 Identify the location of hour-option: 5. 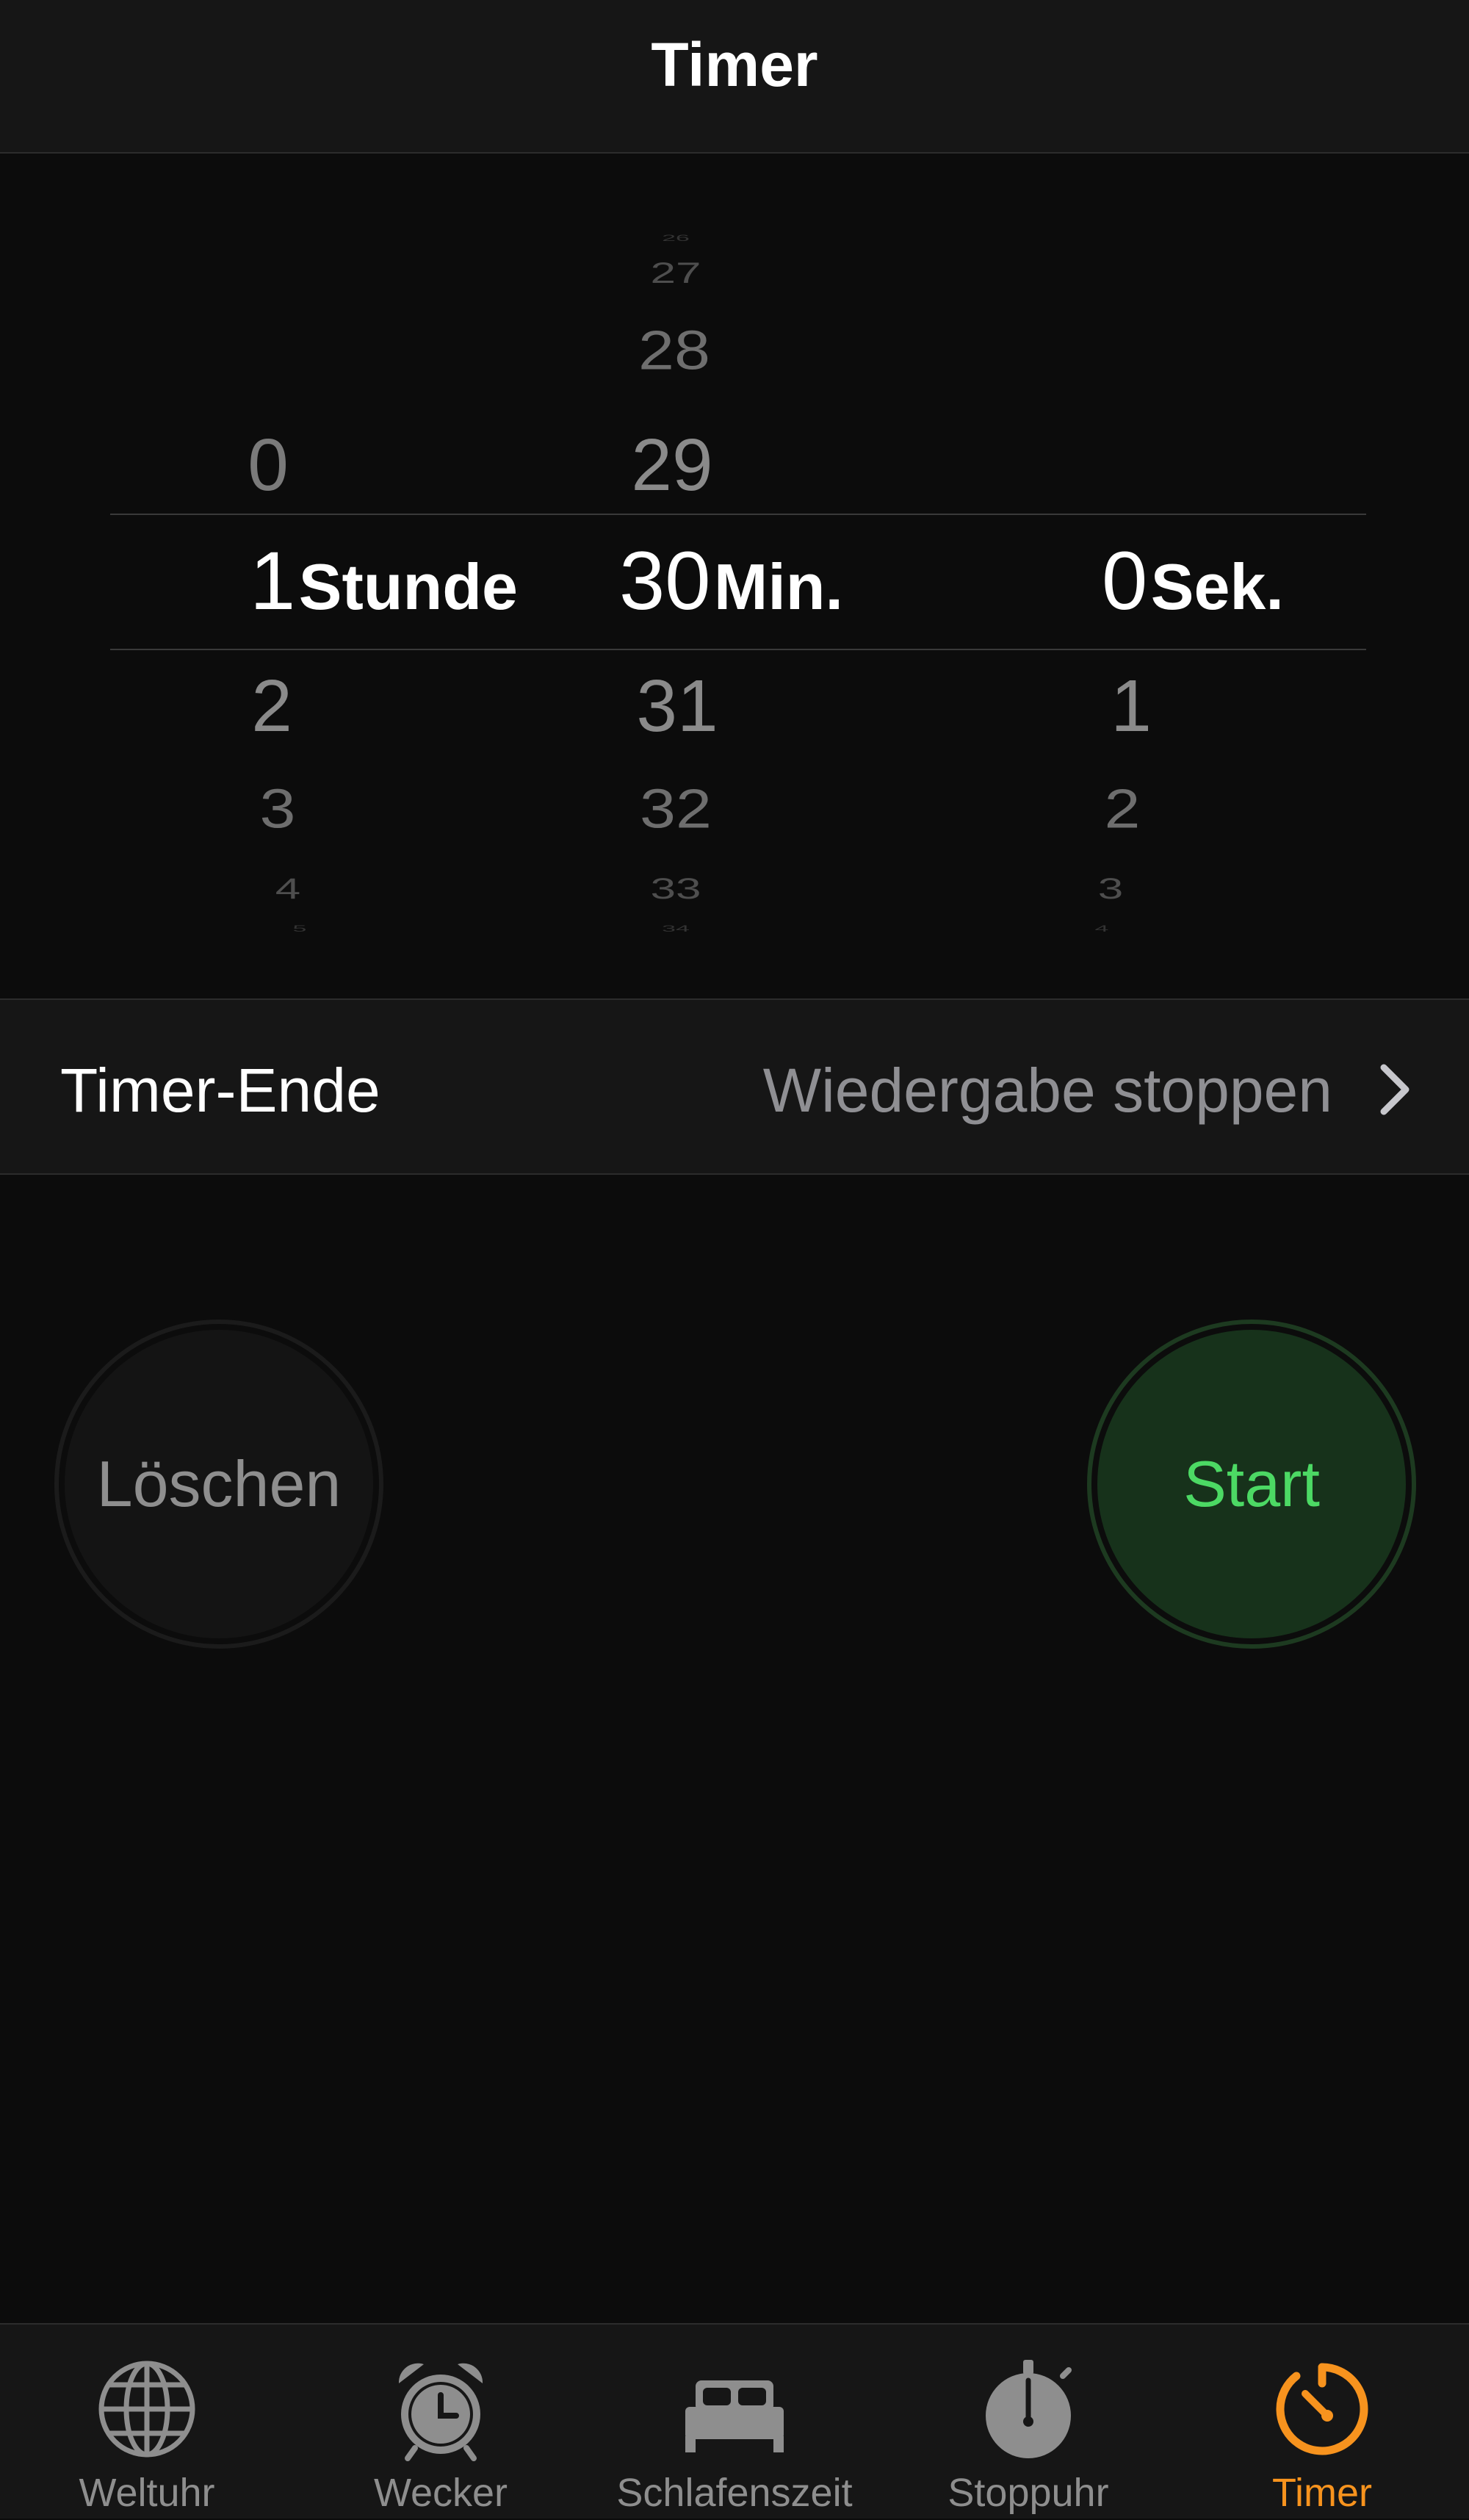
(300, 929).